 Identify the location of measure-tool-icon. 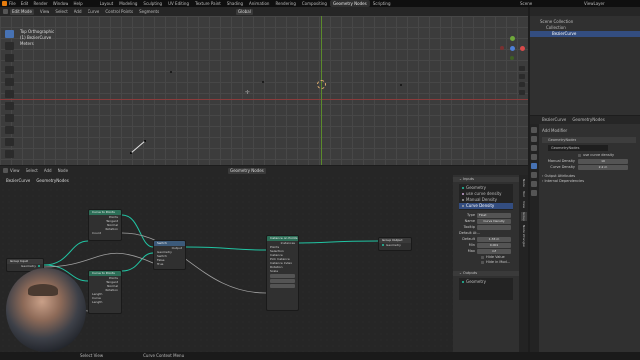
(9, 118).